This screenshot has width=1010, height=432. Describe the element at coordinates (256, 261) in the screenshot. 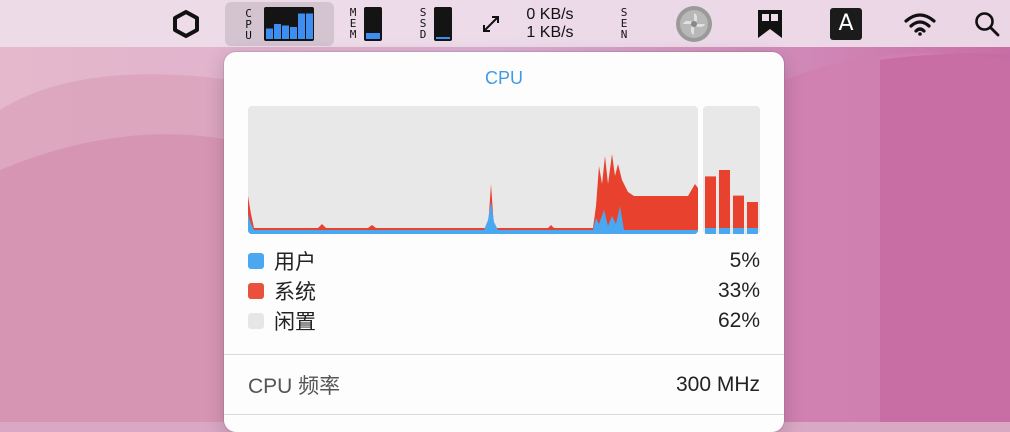

I see `user-color-swatch` at that location.